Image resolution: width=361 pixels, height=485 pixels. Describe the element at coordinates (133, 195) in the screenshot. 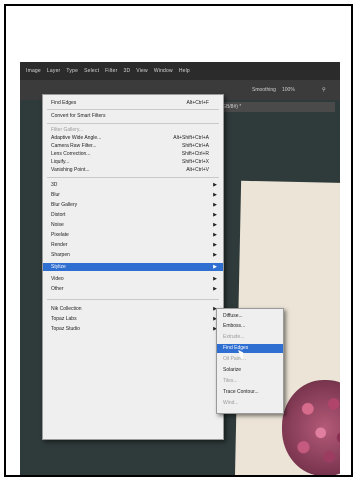

I see `menu-item-blur: Blur ▶` at that location.